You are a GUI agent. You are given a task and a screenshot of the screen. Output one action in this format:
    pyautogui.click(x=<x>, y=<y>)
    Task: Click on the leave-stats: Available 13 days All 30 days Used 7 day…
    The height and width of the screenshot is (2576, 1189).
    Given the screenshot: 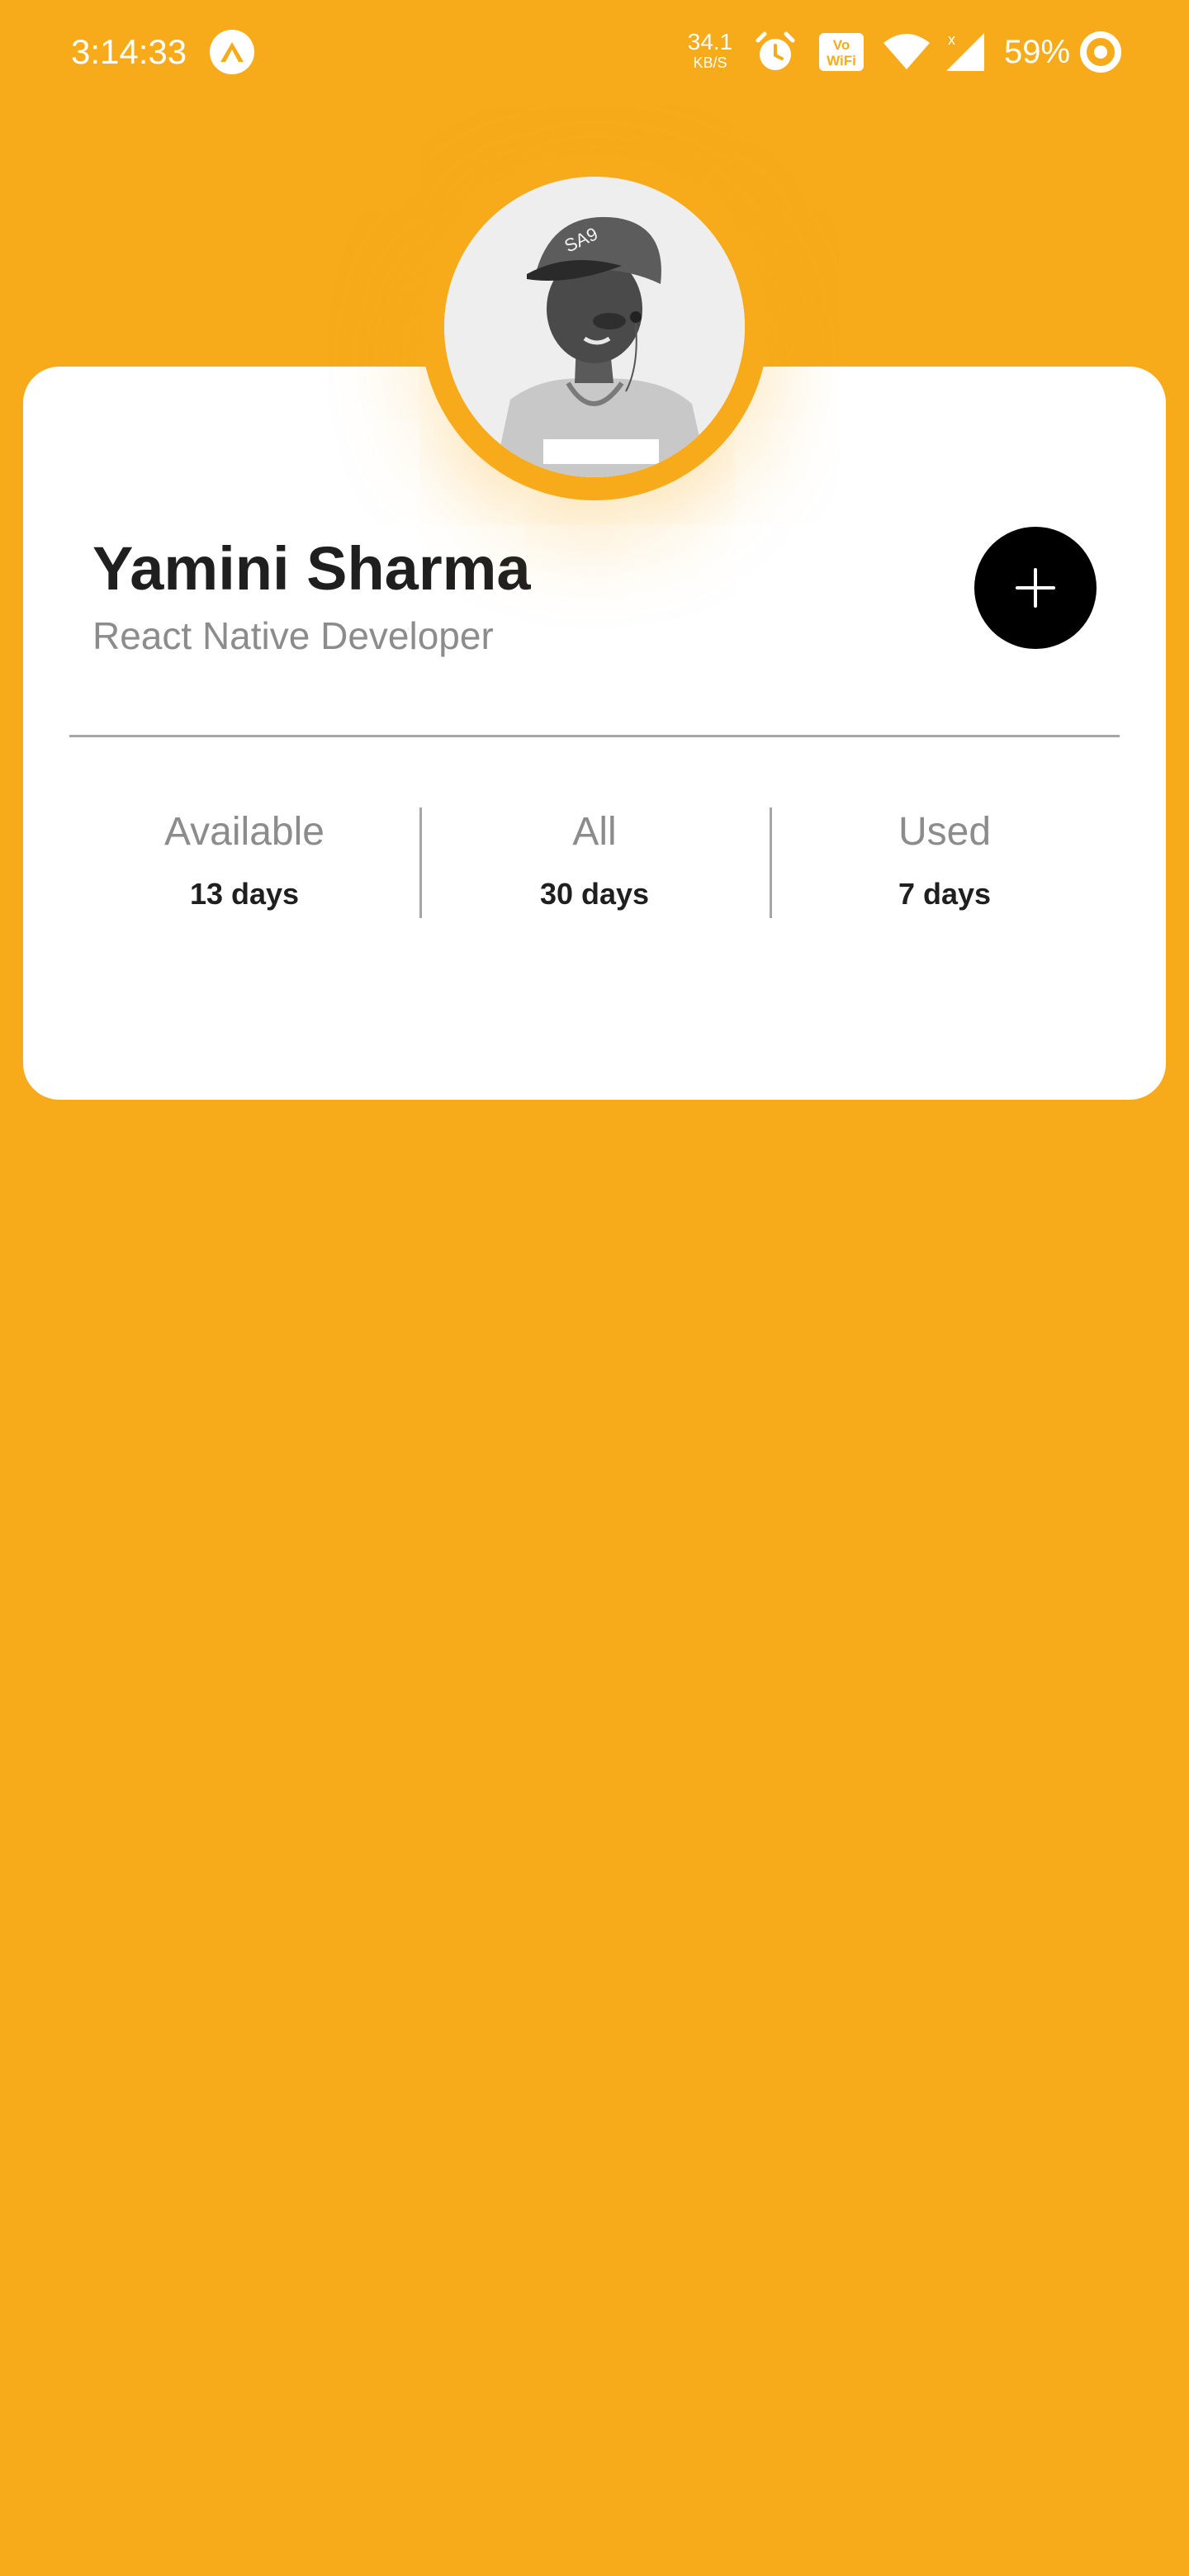 What is the action you would take?
    pyautogui.click(x=594, y=863)
    